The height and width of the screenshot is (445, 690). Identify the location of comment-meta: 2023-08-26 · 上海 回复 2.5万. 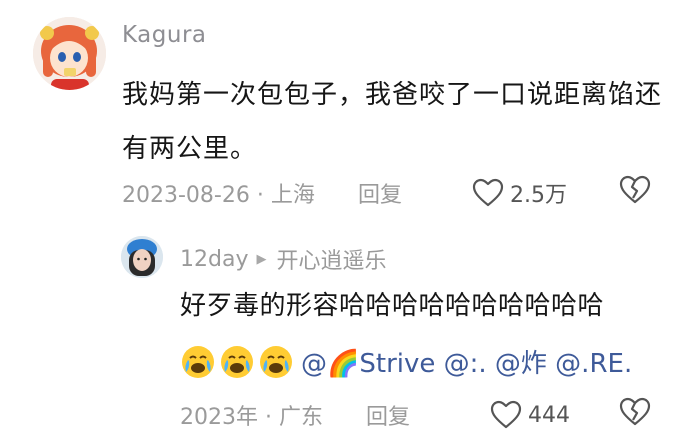
(392, 193).